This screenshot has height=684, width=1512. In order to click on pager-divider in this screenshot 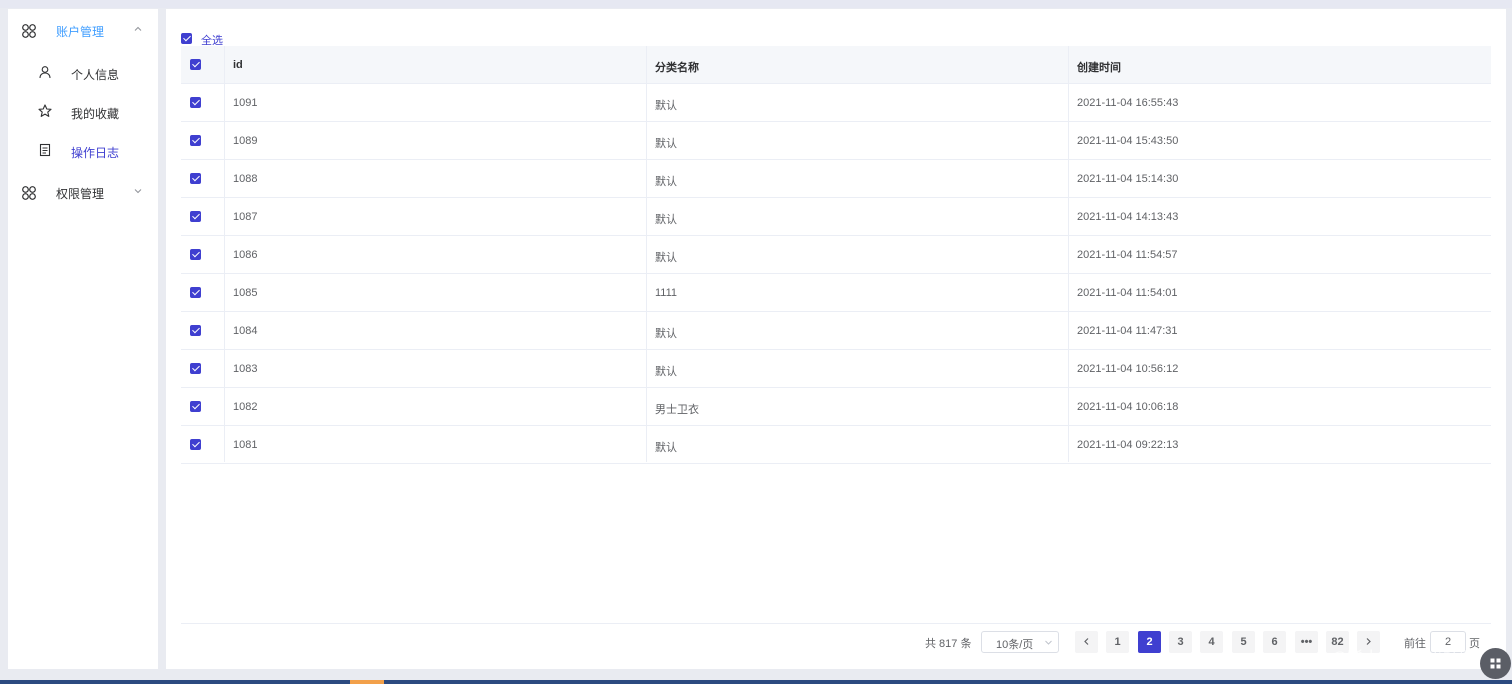, I will do `click(836, 623)`.